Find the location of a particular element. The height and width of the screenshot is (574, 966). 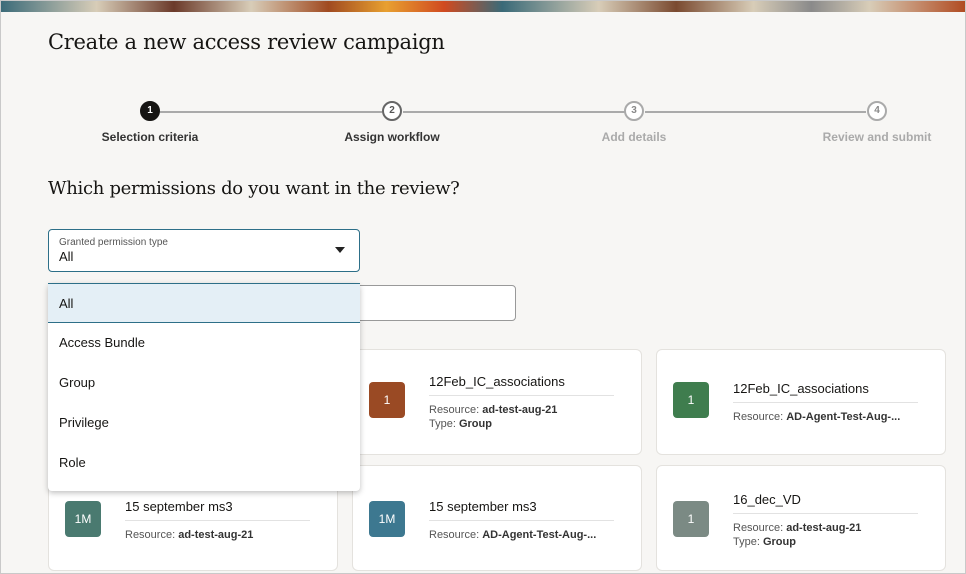

step-label: Add details is located at coordinates (634, 137).